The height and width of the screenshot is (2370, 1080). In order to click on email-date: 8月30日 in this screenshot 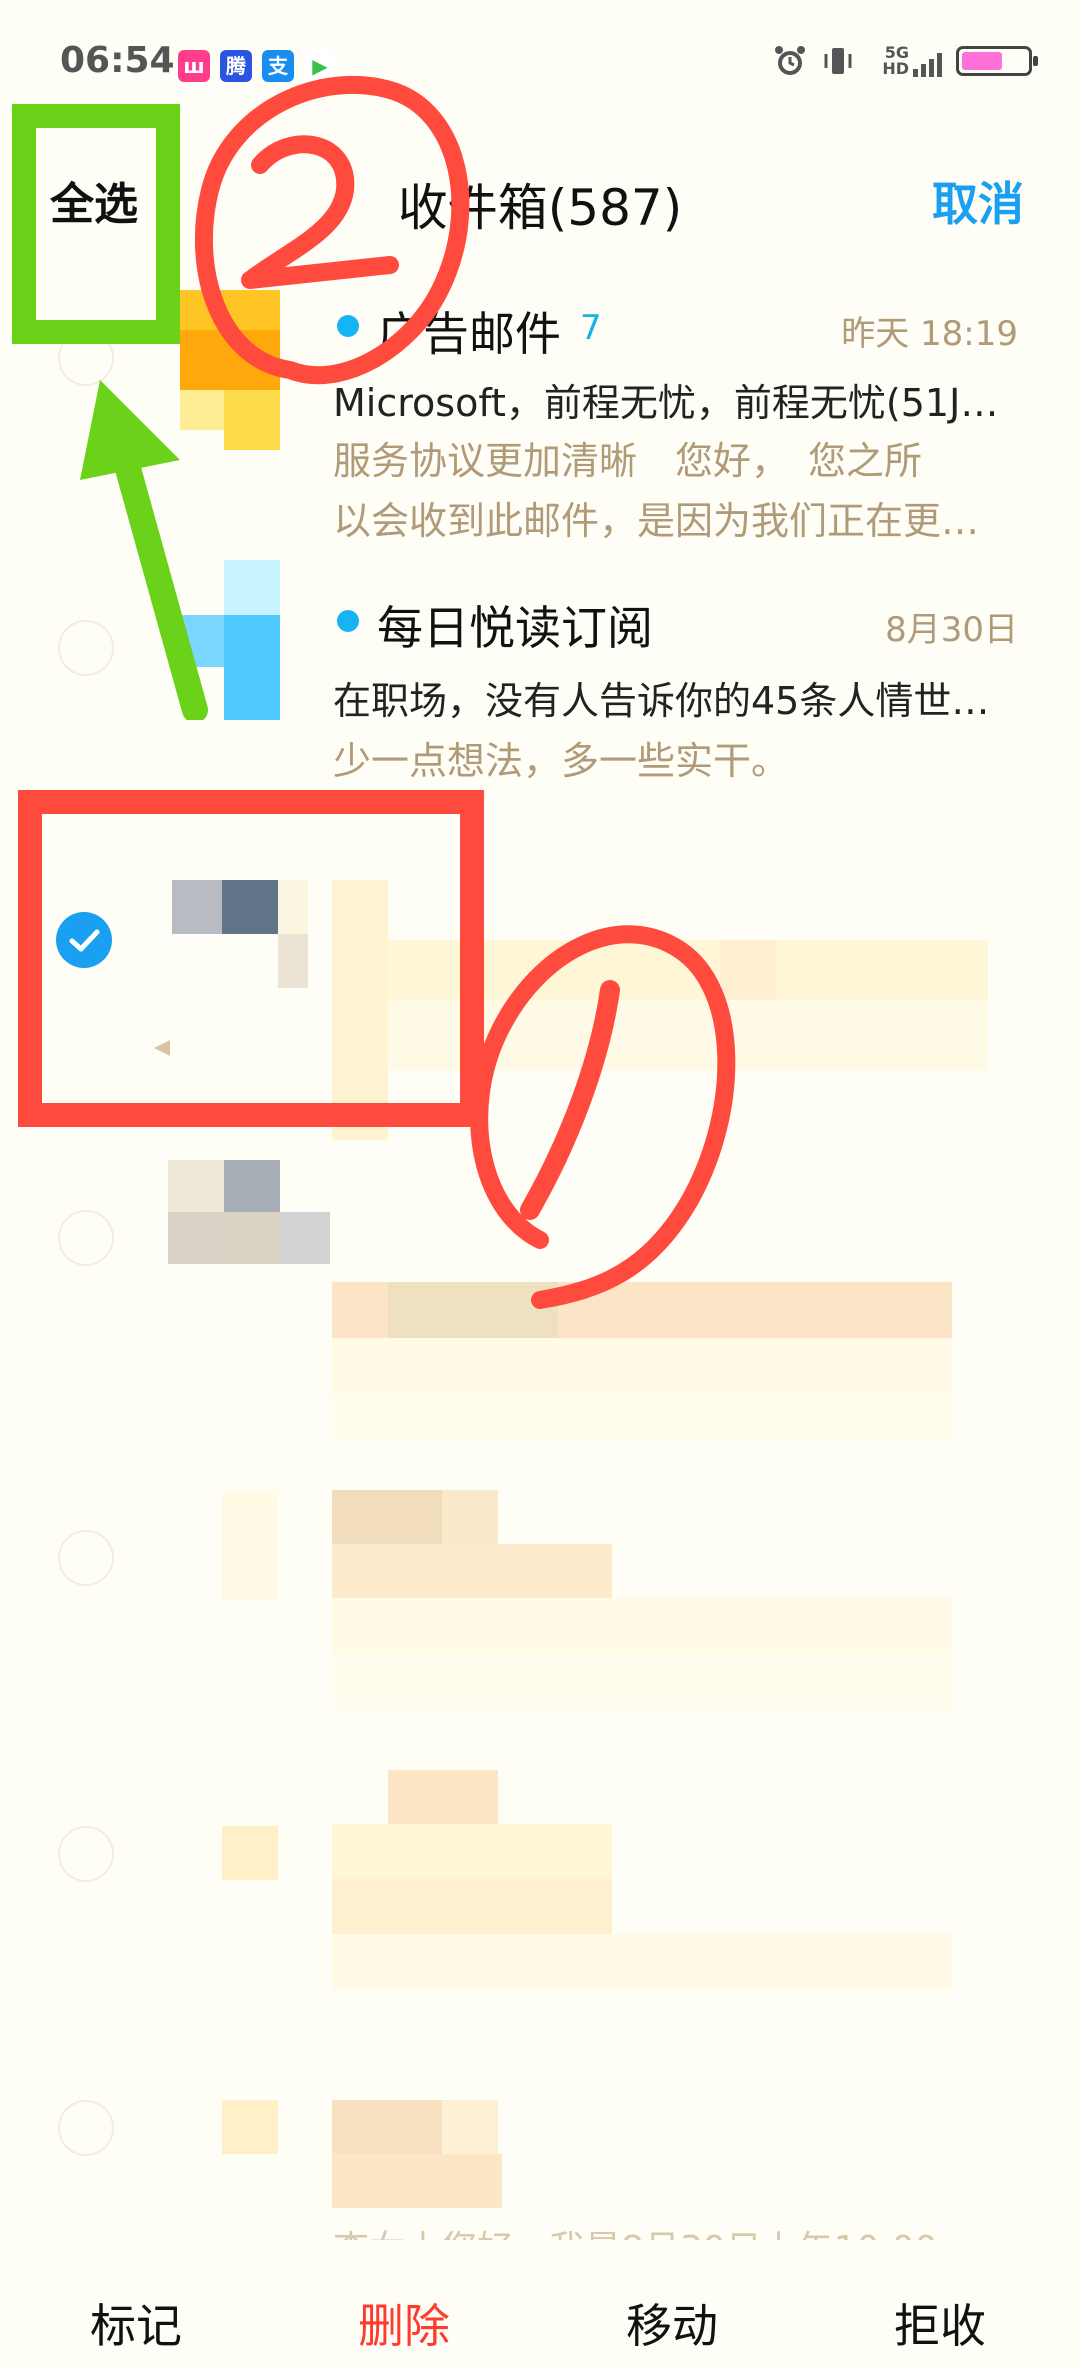, I will do `click(951, 630)`.